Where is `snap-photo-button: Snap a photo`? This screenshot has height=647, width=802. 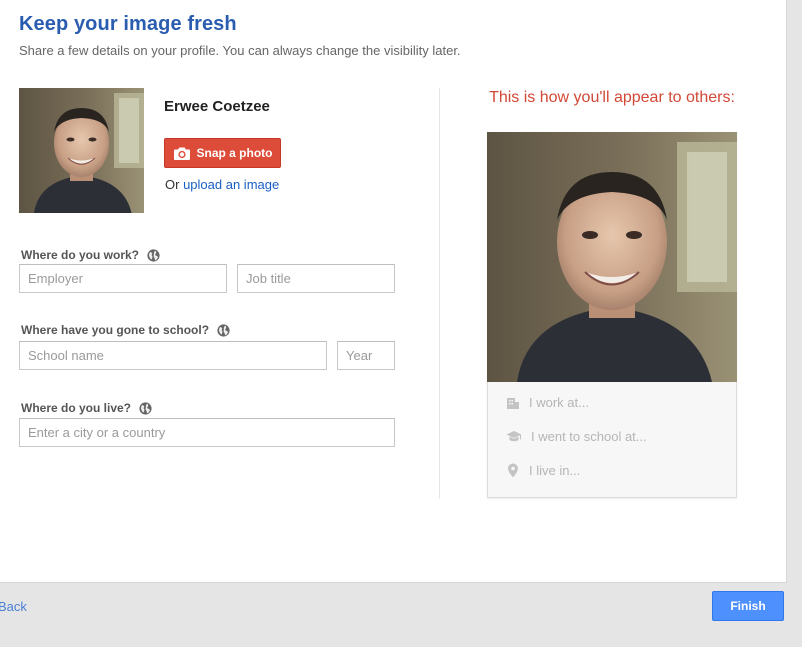
snap-photo-button: Snap a photo is located at coordinates (222, 153).